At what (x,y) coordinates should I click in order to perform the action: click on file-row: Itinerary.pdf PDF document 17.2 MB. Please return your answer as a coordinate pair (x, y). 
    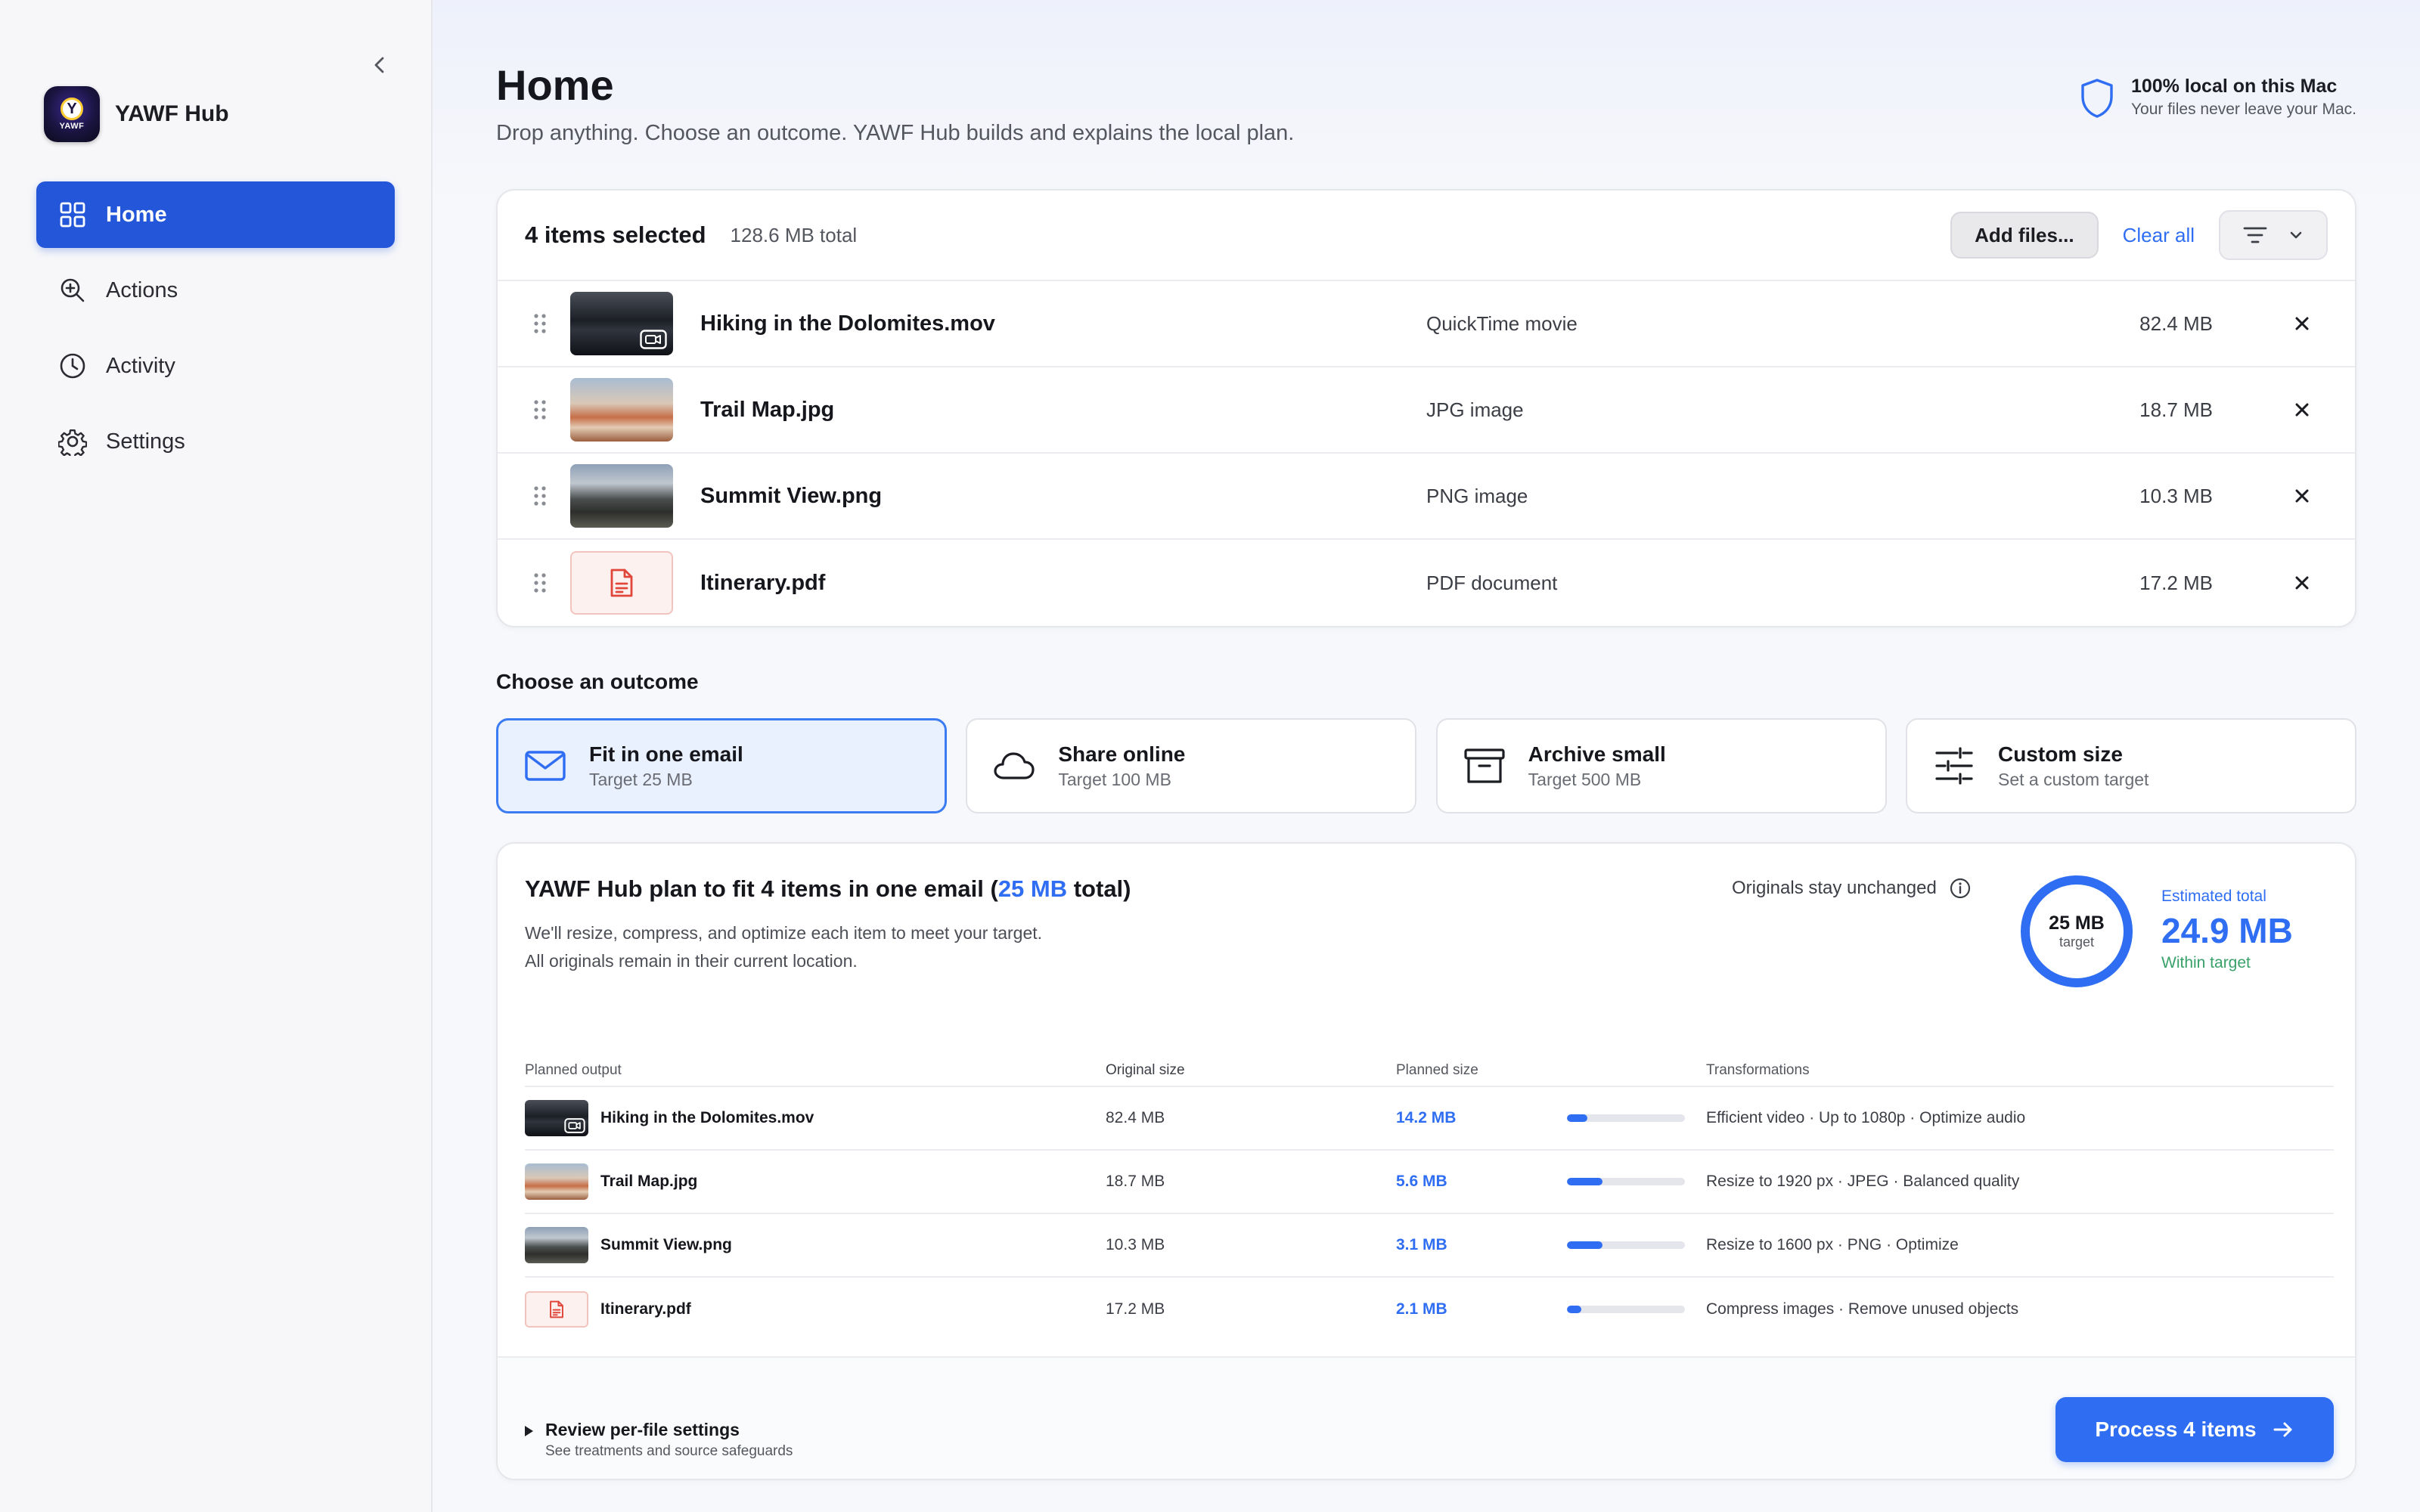
    Looking at the image, I should click on (1426, 583).